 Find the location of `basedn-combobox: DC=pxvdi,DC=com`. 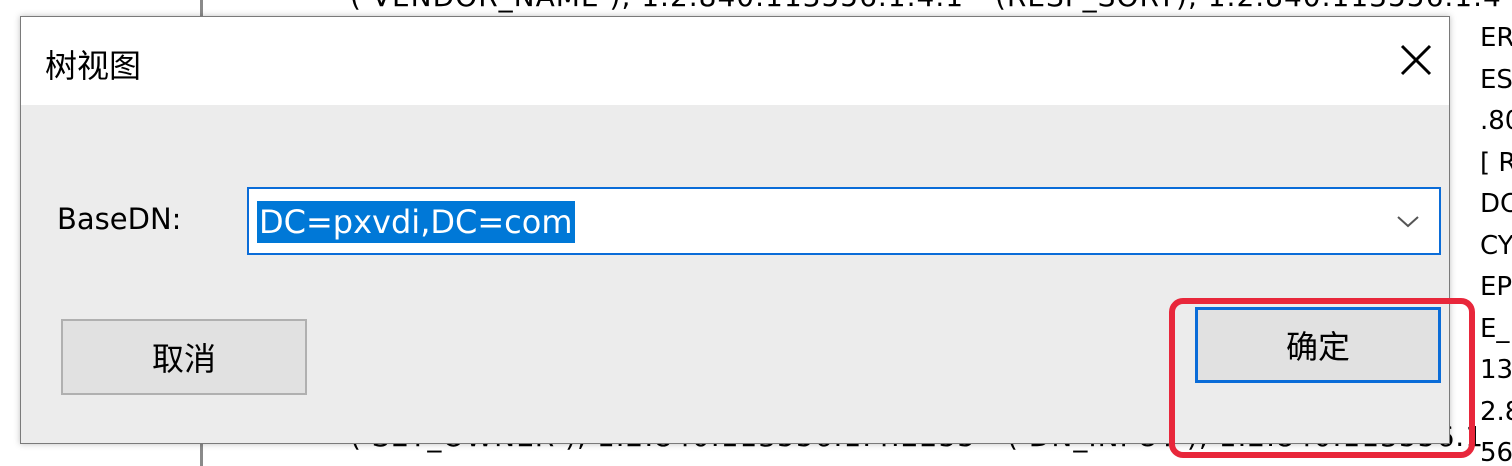

basedn-combobox: DC=pxvdi,DC=com is located at coordinates (844, 221).